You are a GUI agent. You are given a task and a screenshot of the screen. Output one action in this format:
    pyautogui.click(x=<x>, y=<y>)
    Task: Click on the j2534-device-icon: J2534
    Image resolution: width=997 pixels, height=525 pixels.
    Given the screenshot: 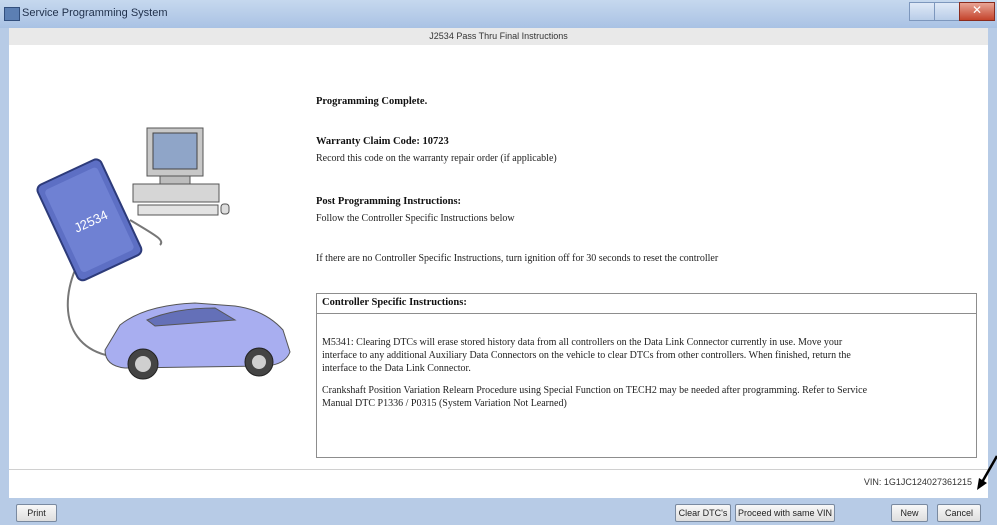 What is the action you would take?
    pyautogui.click(x=89, y=220)
    